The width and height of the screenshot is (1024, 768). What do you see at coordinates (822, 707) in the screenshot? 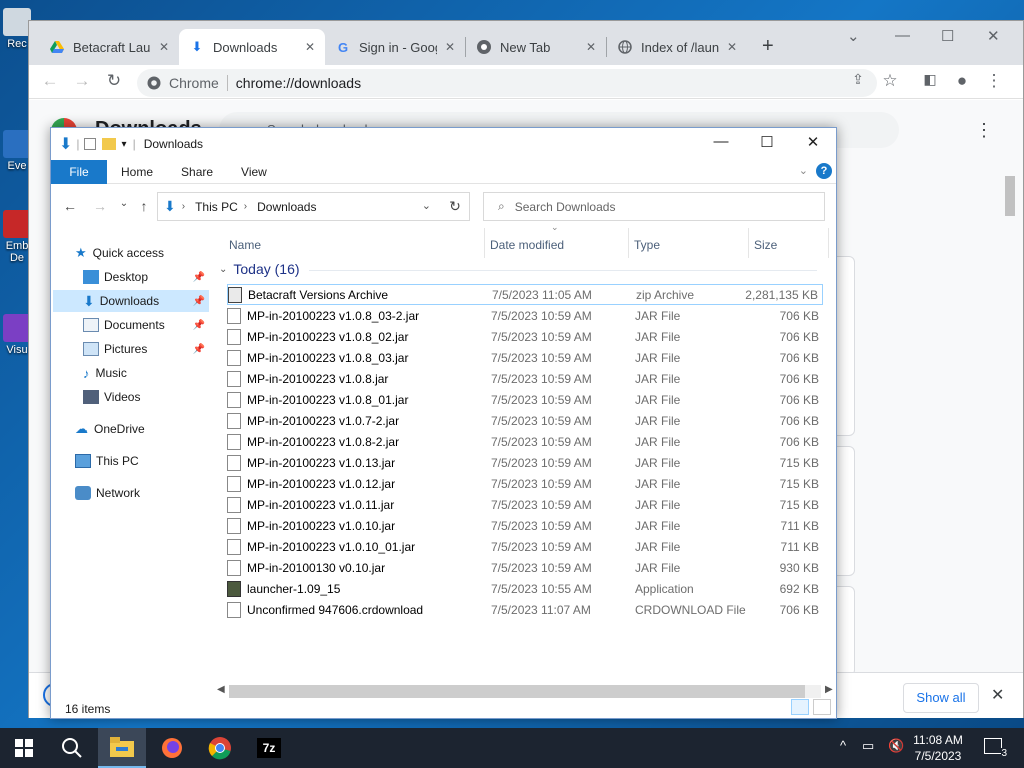
I see `large-icons-view-icon` at bounding box center [822, 707].